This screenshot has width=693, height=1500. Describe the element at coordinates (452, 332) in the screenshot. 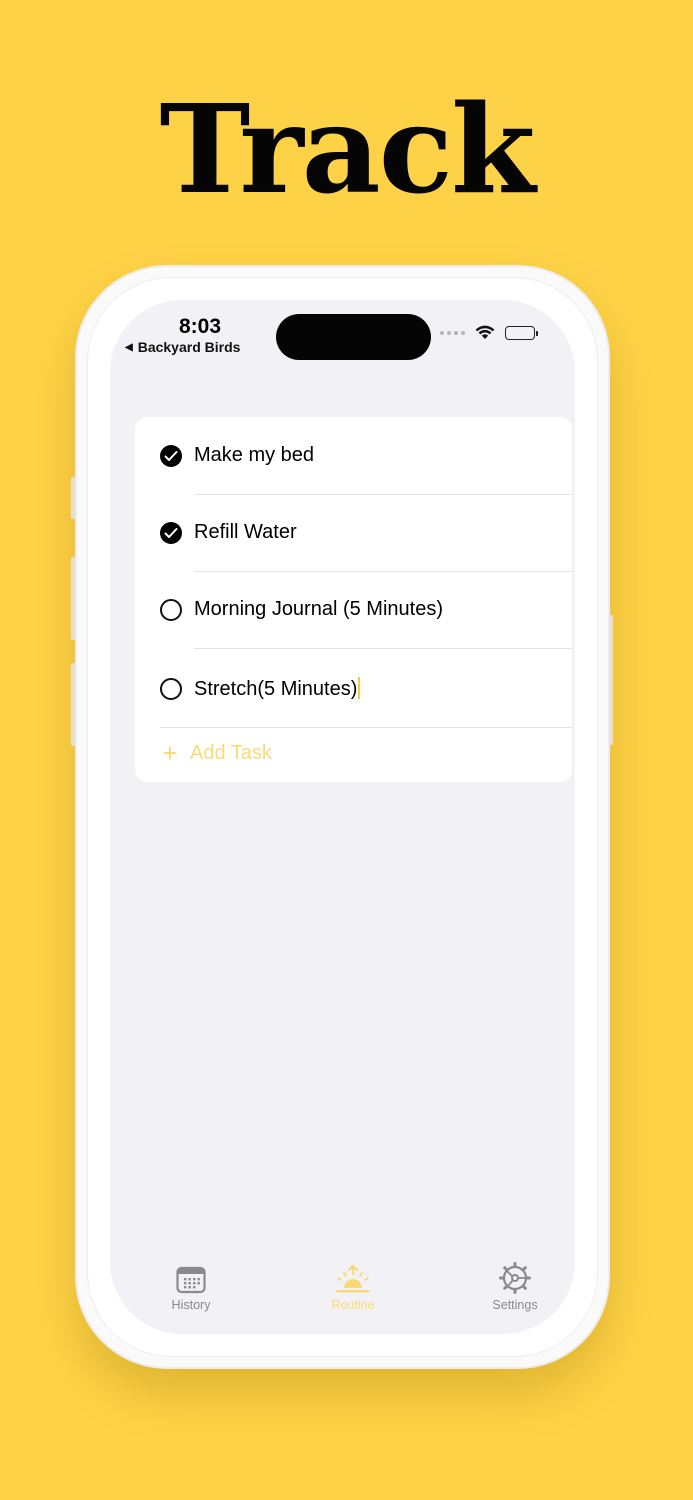

I see `cellular-signal-icon` at that location.